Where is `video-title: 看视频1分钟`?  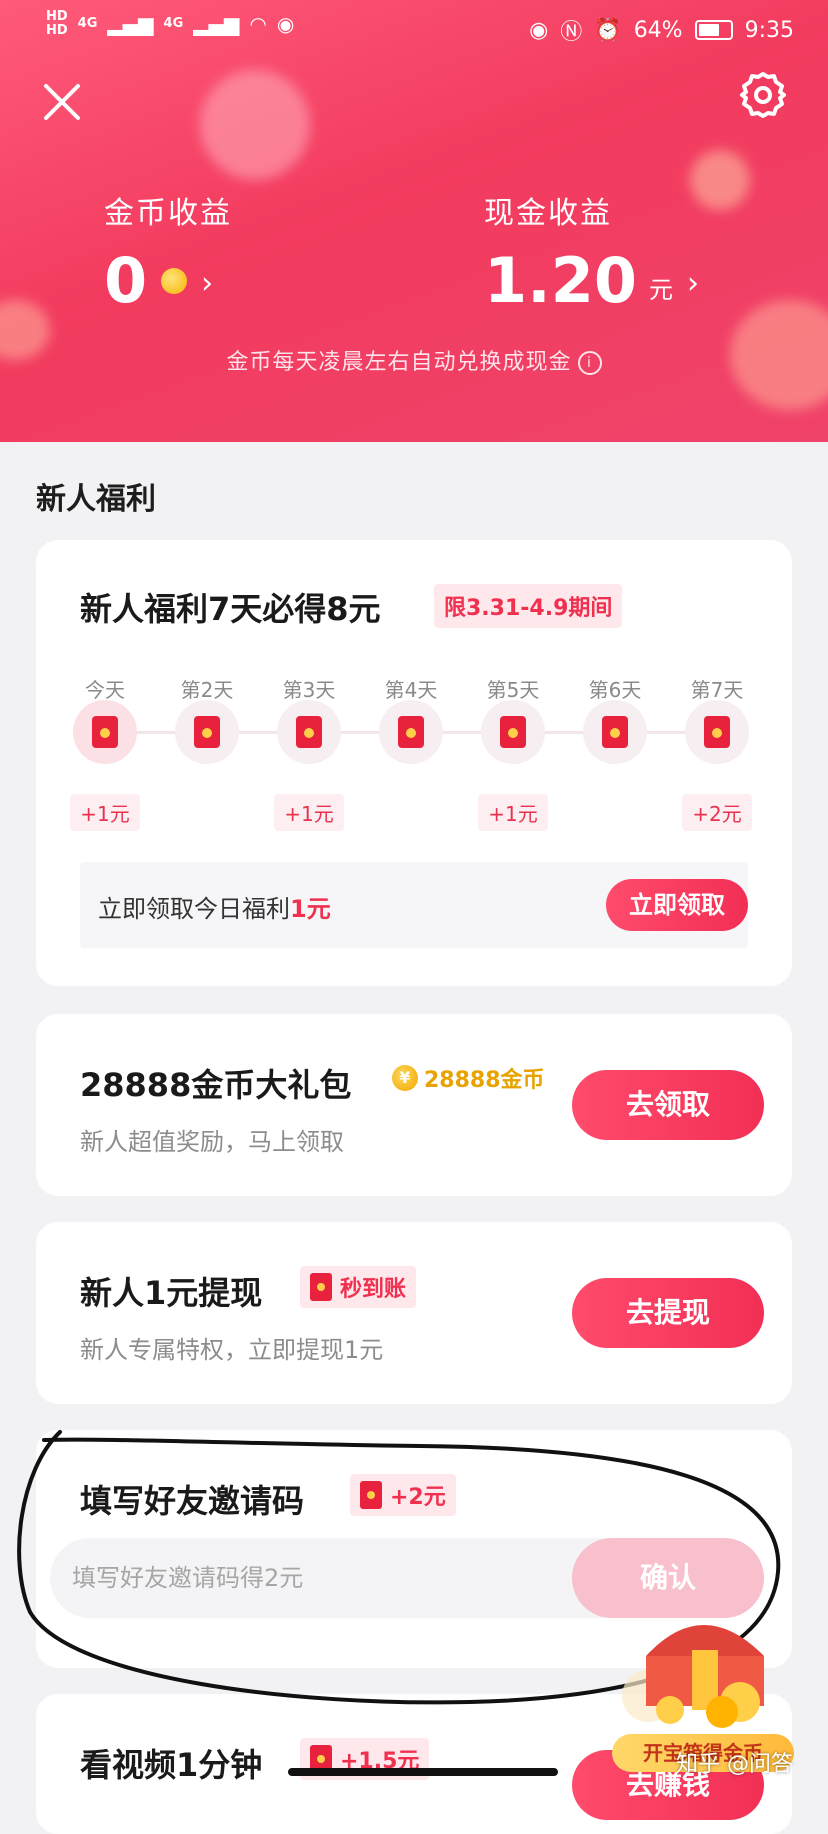 video-title: 看视频1分钟 is located at coordinates (171, 1765).